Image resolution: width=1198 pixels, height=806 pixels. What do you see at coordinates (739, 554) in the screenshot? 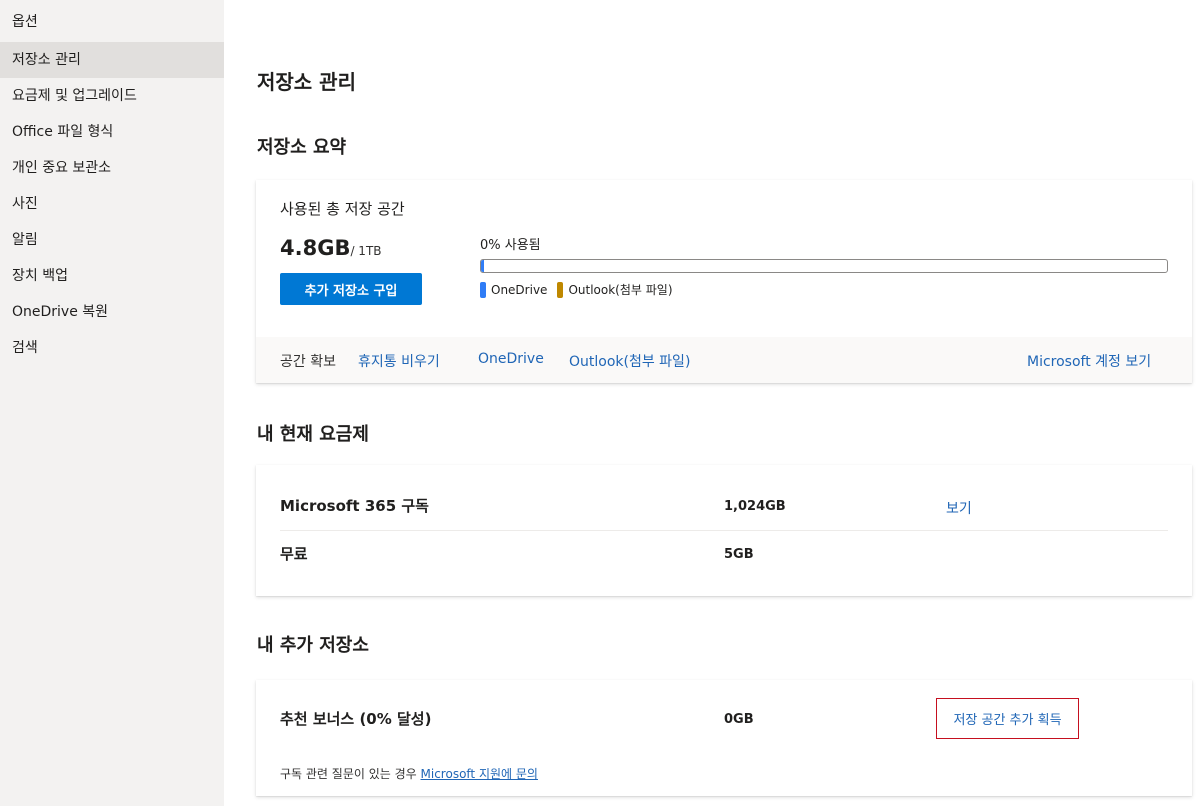
I see `plan-size: 5GB` at bounding box center [739, 554].